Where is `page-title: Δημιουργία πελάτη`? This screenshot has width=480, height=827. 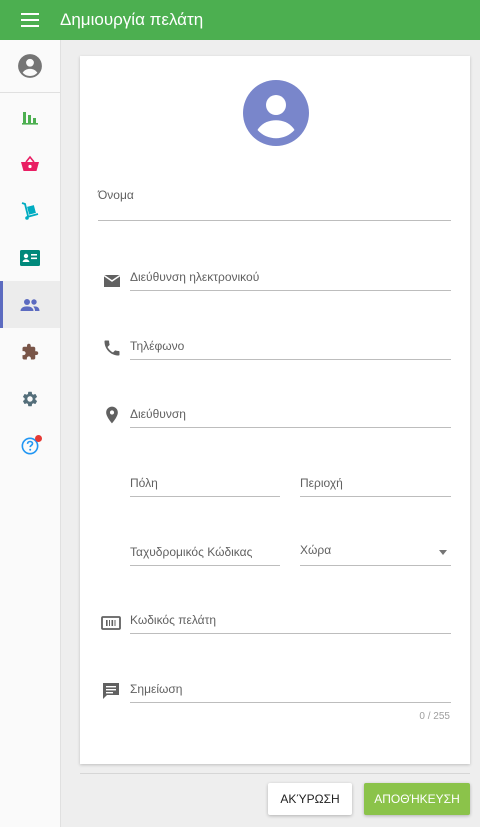
page-title: Δημιουργία πελάτη is located at coordinates (132, 19).